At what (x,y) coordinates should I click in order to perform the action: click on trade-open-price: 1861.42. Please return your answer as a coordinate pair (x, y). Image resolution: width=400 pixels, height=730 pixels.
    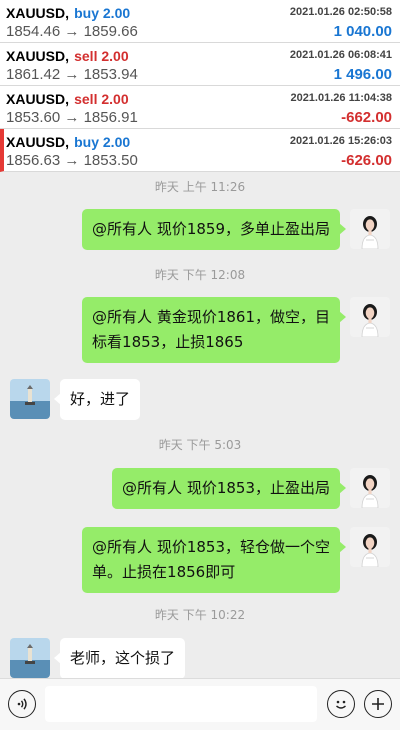
    Looking at the image, I should click on (33, 74).